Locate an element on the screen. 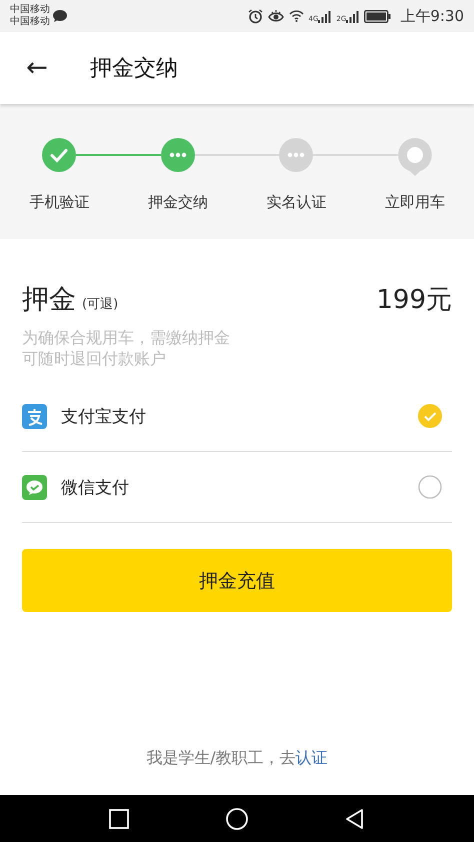 The image size is (474, 842). deposit-title: 押金 is located at coordinates (49, 300).